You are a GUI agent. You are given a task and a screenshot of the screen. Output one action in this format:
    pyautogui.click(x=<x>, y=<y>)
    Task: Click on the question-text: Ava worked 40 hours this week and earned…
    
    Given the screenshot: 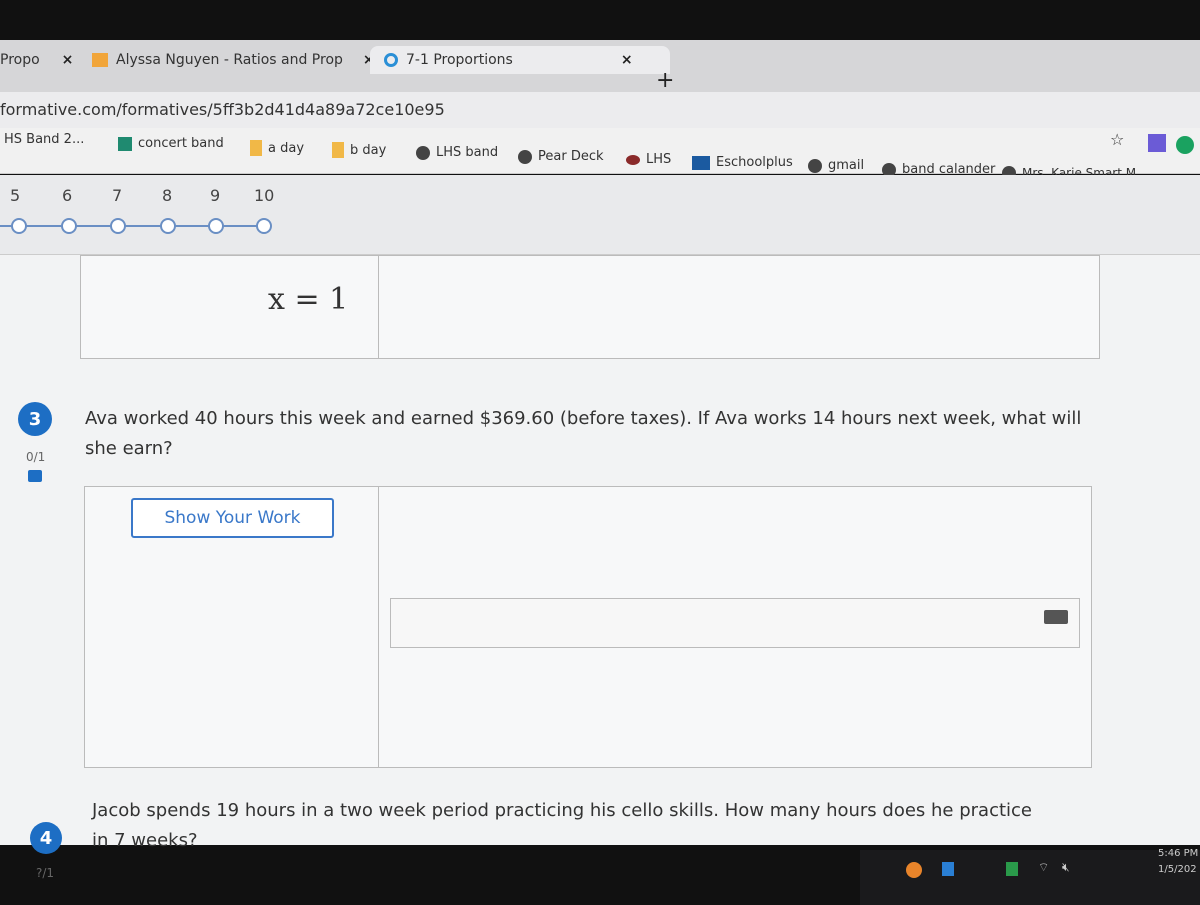 What is the action you would take?
    pyautogui.click(x=583, y=433)
    